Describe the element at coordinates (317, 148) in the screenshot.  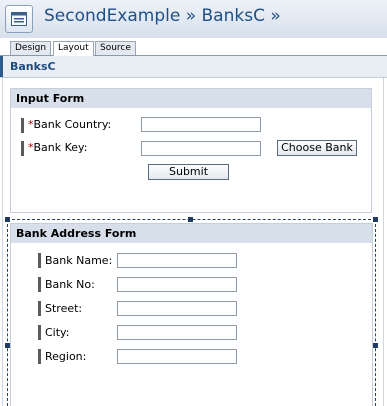
I see `choose-bank-button: Choose Bank` at that location.